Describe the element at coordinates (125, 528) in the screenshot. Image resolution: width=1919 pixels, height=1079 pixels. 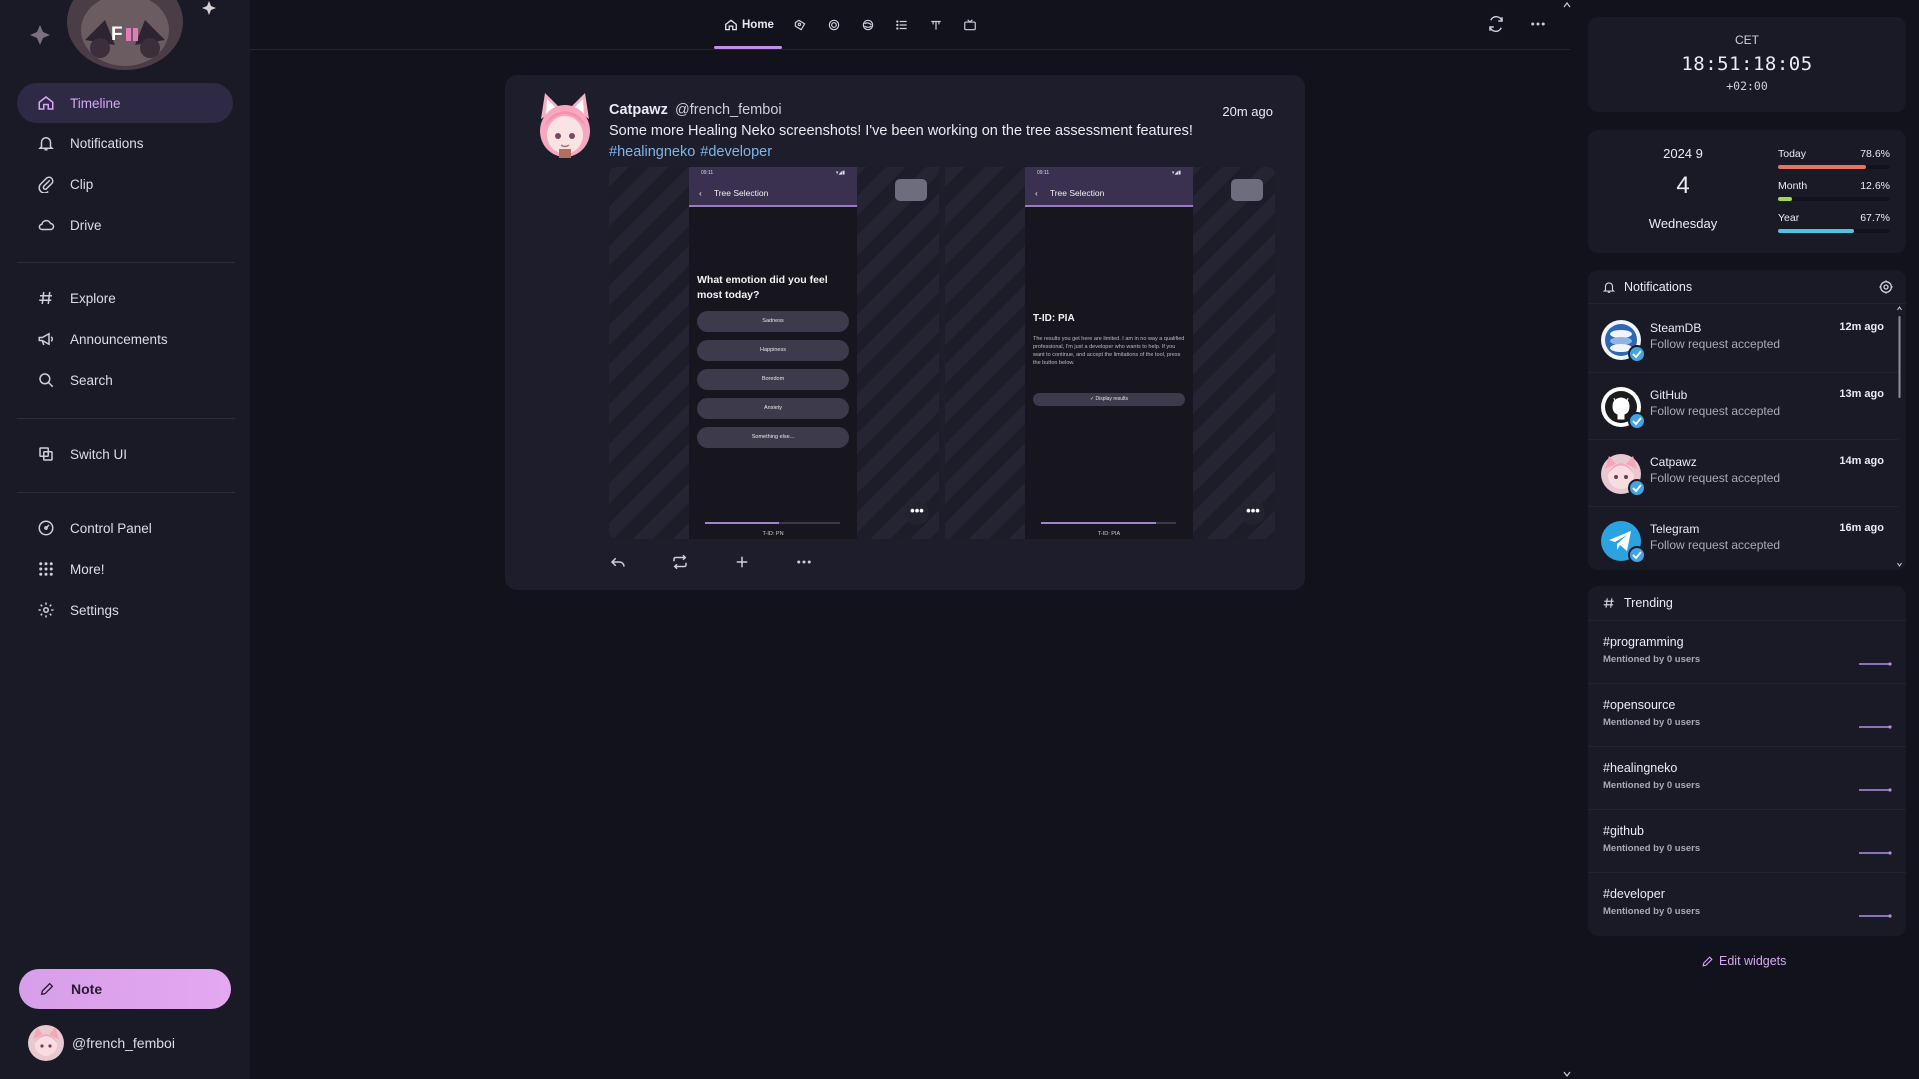
I see `sidebar-item-control-panel: Control Panel` at that location.